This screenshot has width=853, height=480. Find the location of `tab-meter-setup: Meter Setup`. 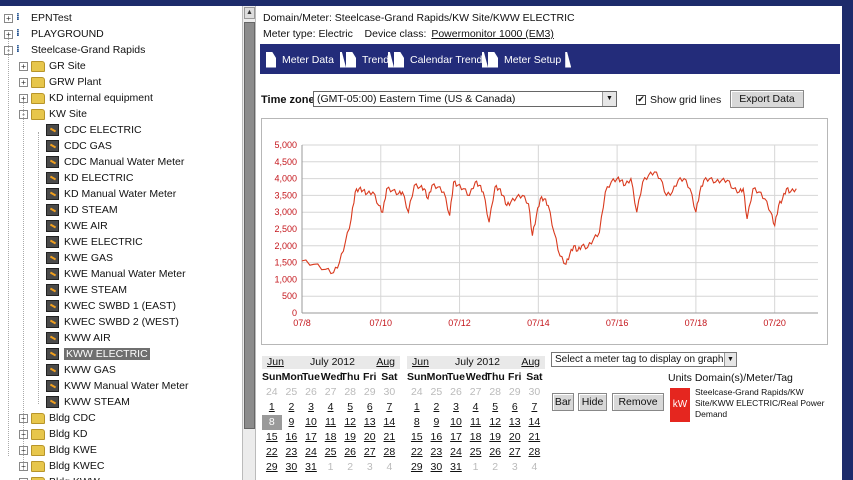

tab-meter-setup: Meter Setup is located at coordinates (525, 59).